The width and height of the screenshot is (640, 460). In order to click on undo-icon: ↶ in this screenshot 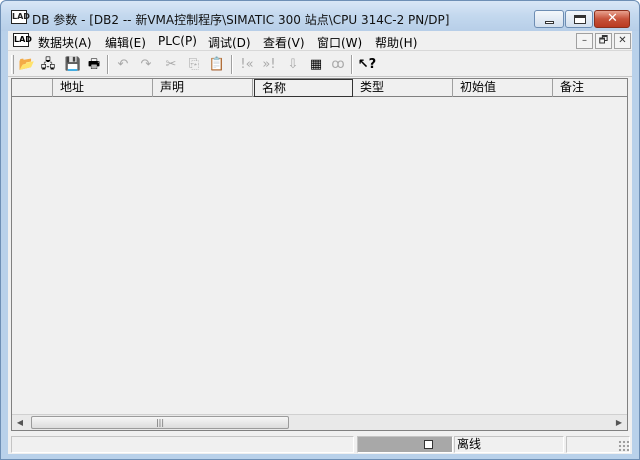, I will do `click(123, 64)`.